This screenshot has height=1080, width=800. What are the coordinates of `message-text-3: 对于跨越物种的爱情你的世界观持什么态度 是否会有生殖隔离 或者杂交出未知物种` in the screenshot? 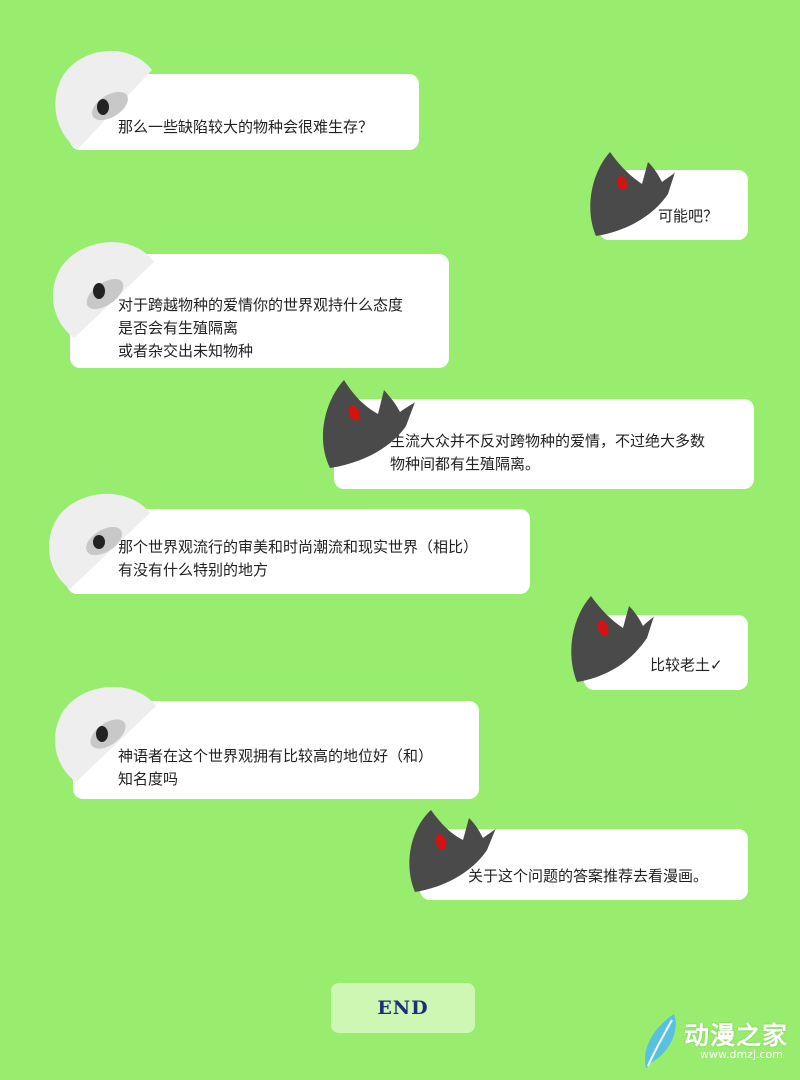 It's located at (261, 328).